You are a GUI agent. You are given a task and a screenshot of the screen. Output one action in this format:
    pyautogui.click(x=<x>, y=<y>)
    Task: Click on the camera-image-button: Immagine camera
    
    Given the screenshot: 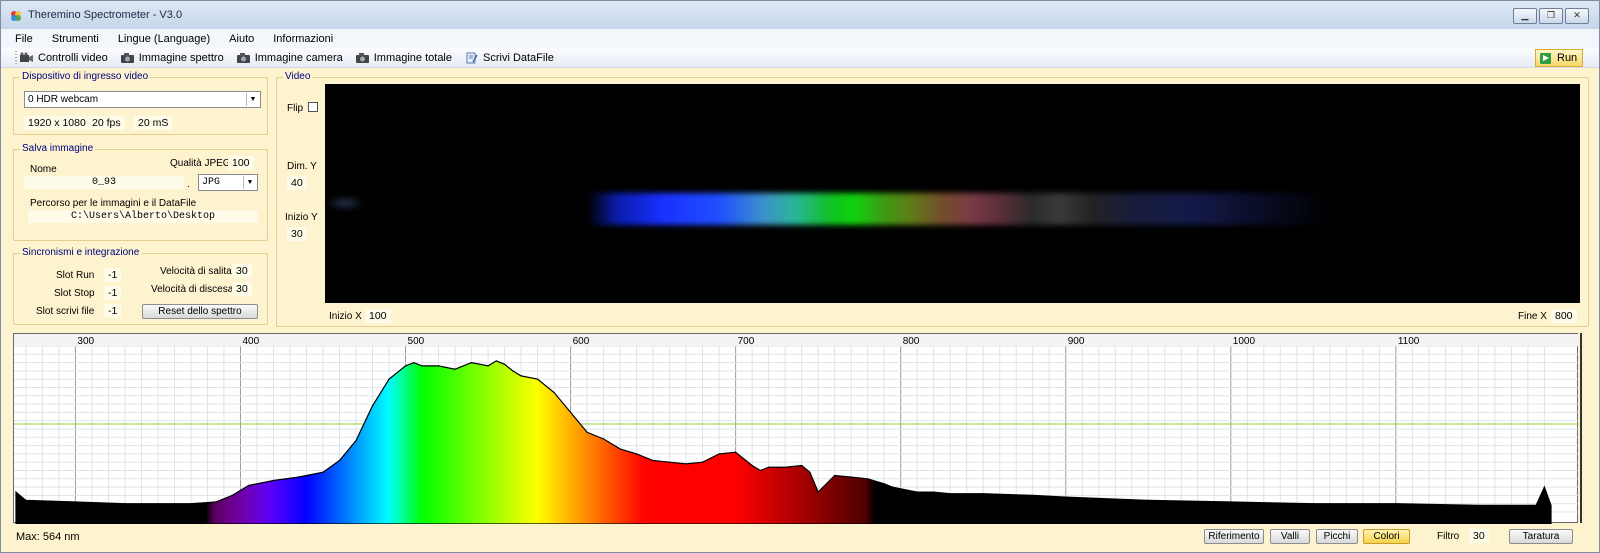 What is the action you would take?
    pyautogui.click(x=289, y=58)
    